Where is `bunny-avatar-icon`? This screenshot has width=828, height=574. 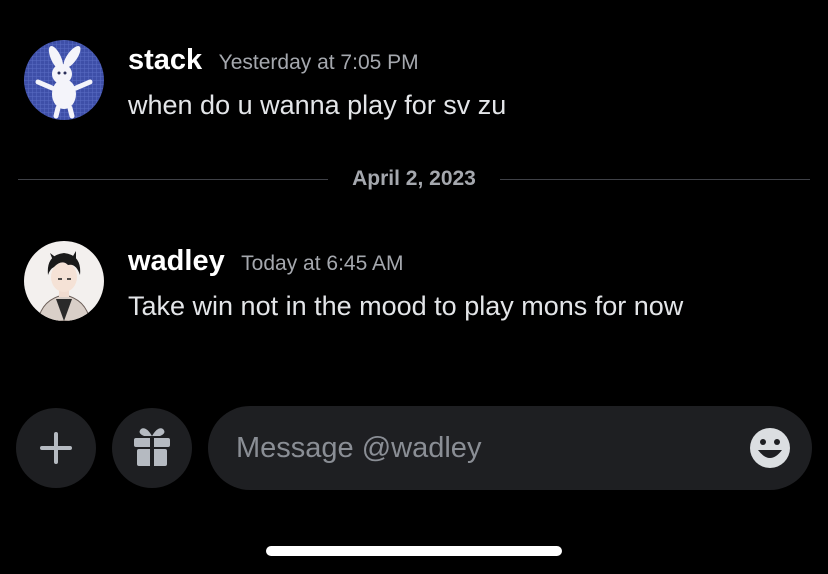
bunny-avatar-icon is located at coordinates (64, 80).